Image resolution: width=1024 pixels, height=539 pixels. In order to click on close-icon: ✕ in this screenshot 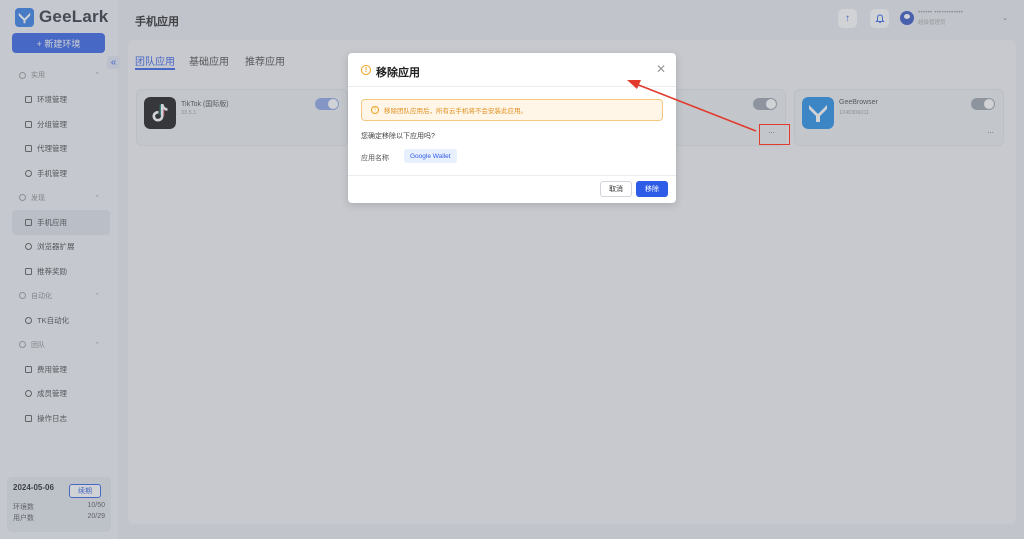, I will do `click(661, 69)`.